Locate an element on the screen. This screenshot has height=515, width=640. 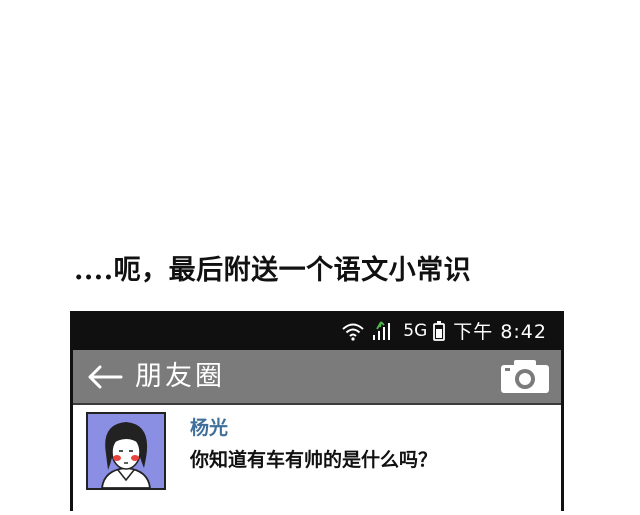
post-text: 你知道有车有帅的是什么吗？ is located at coordinates (314, 460).